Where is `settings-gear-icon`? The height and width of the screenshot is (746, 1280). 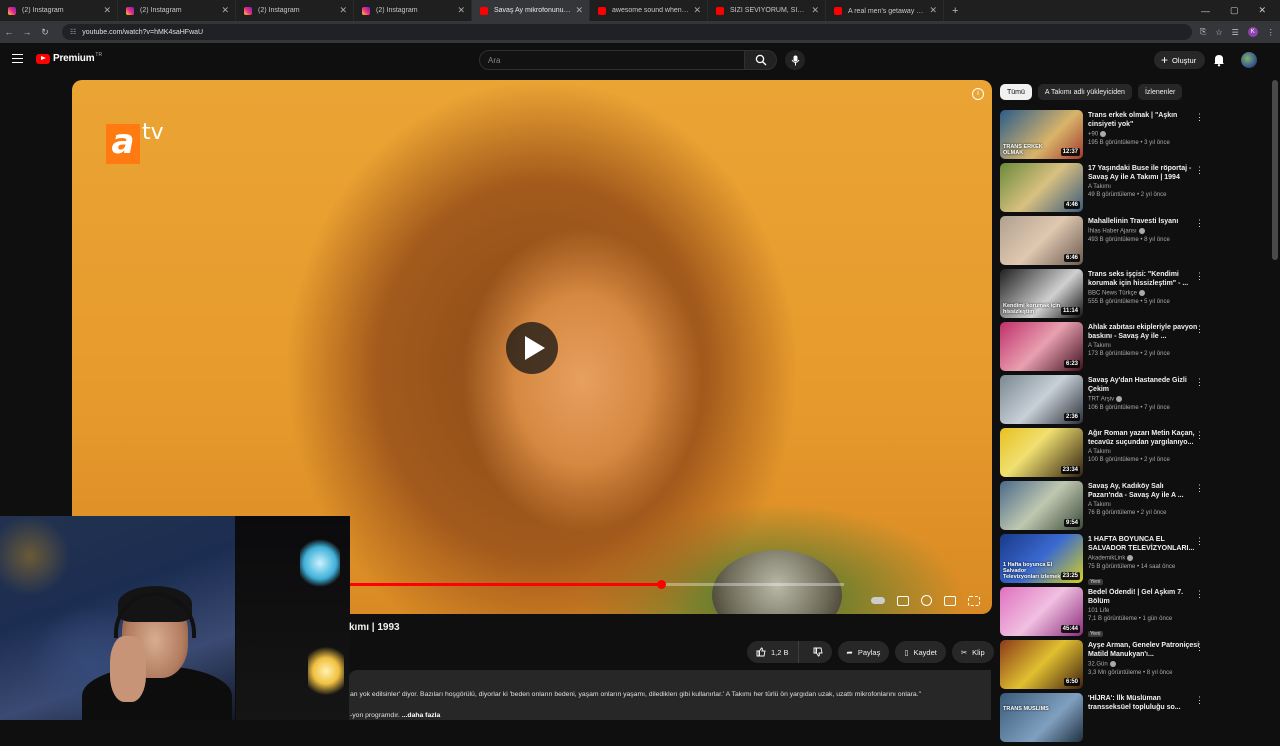 settings-gear-icon is located at coordinates (926, 600).